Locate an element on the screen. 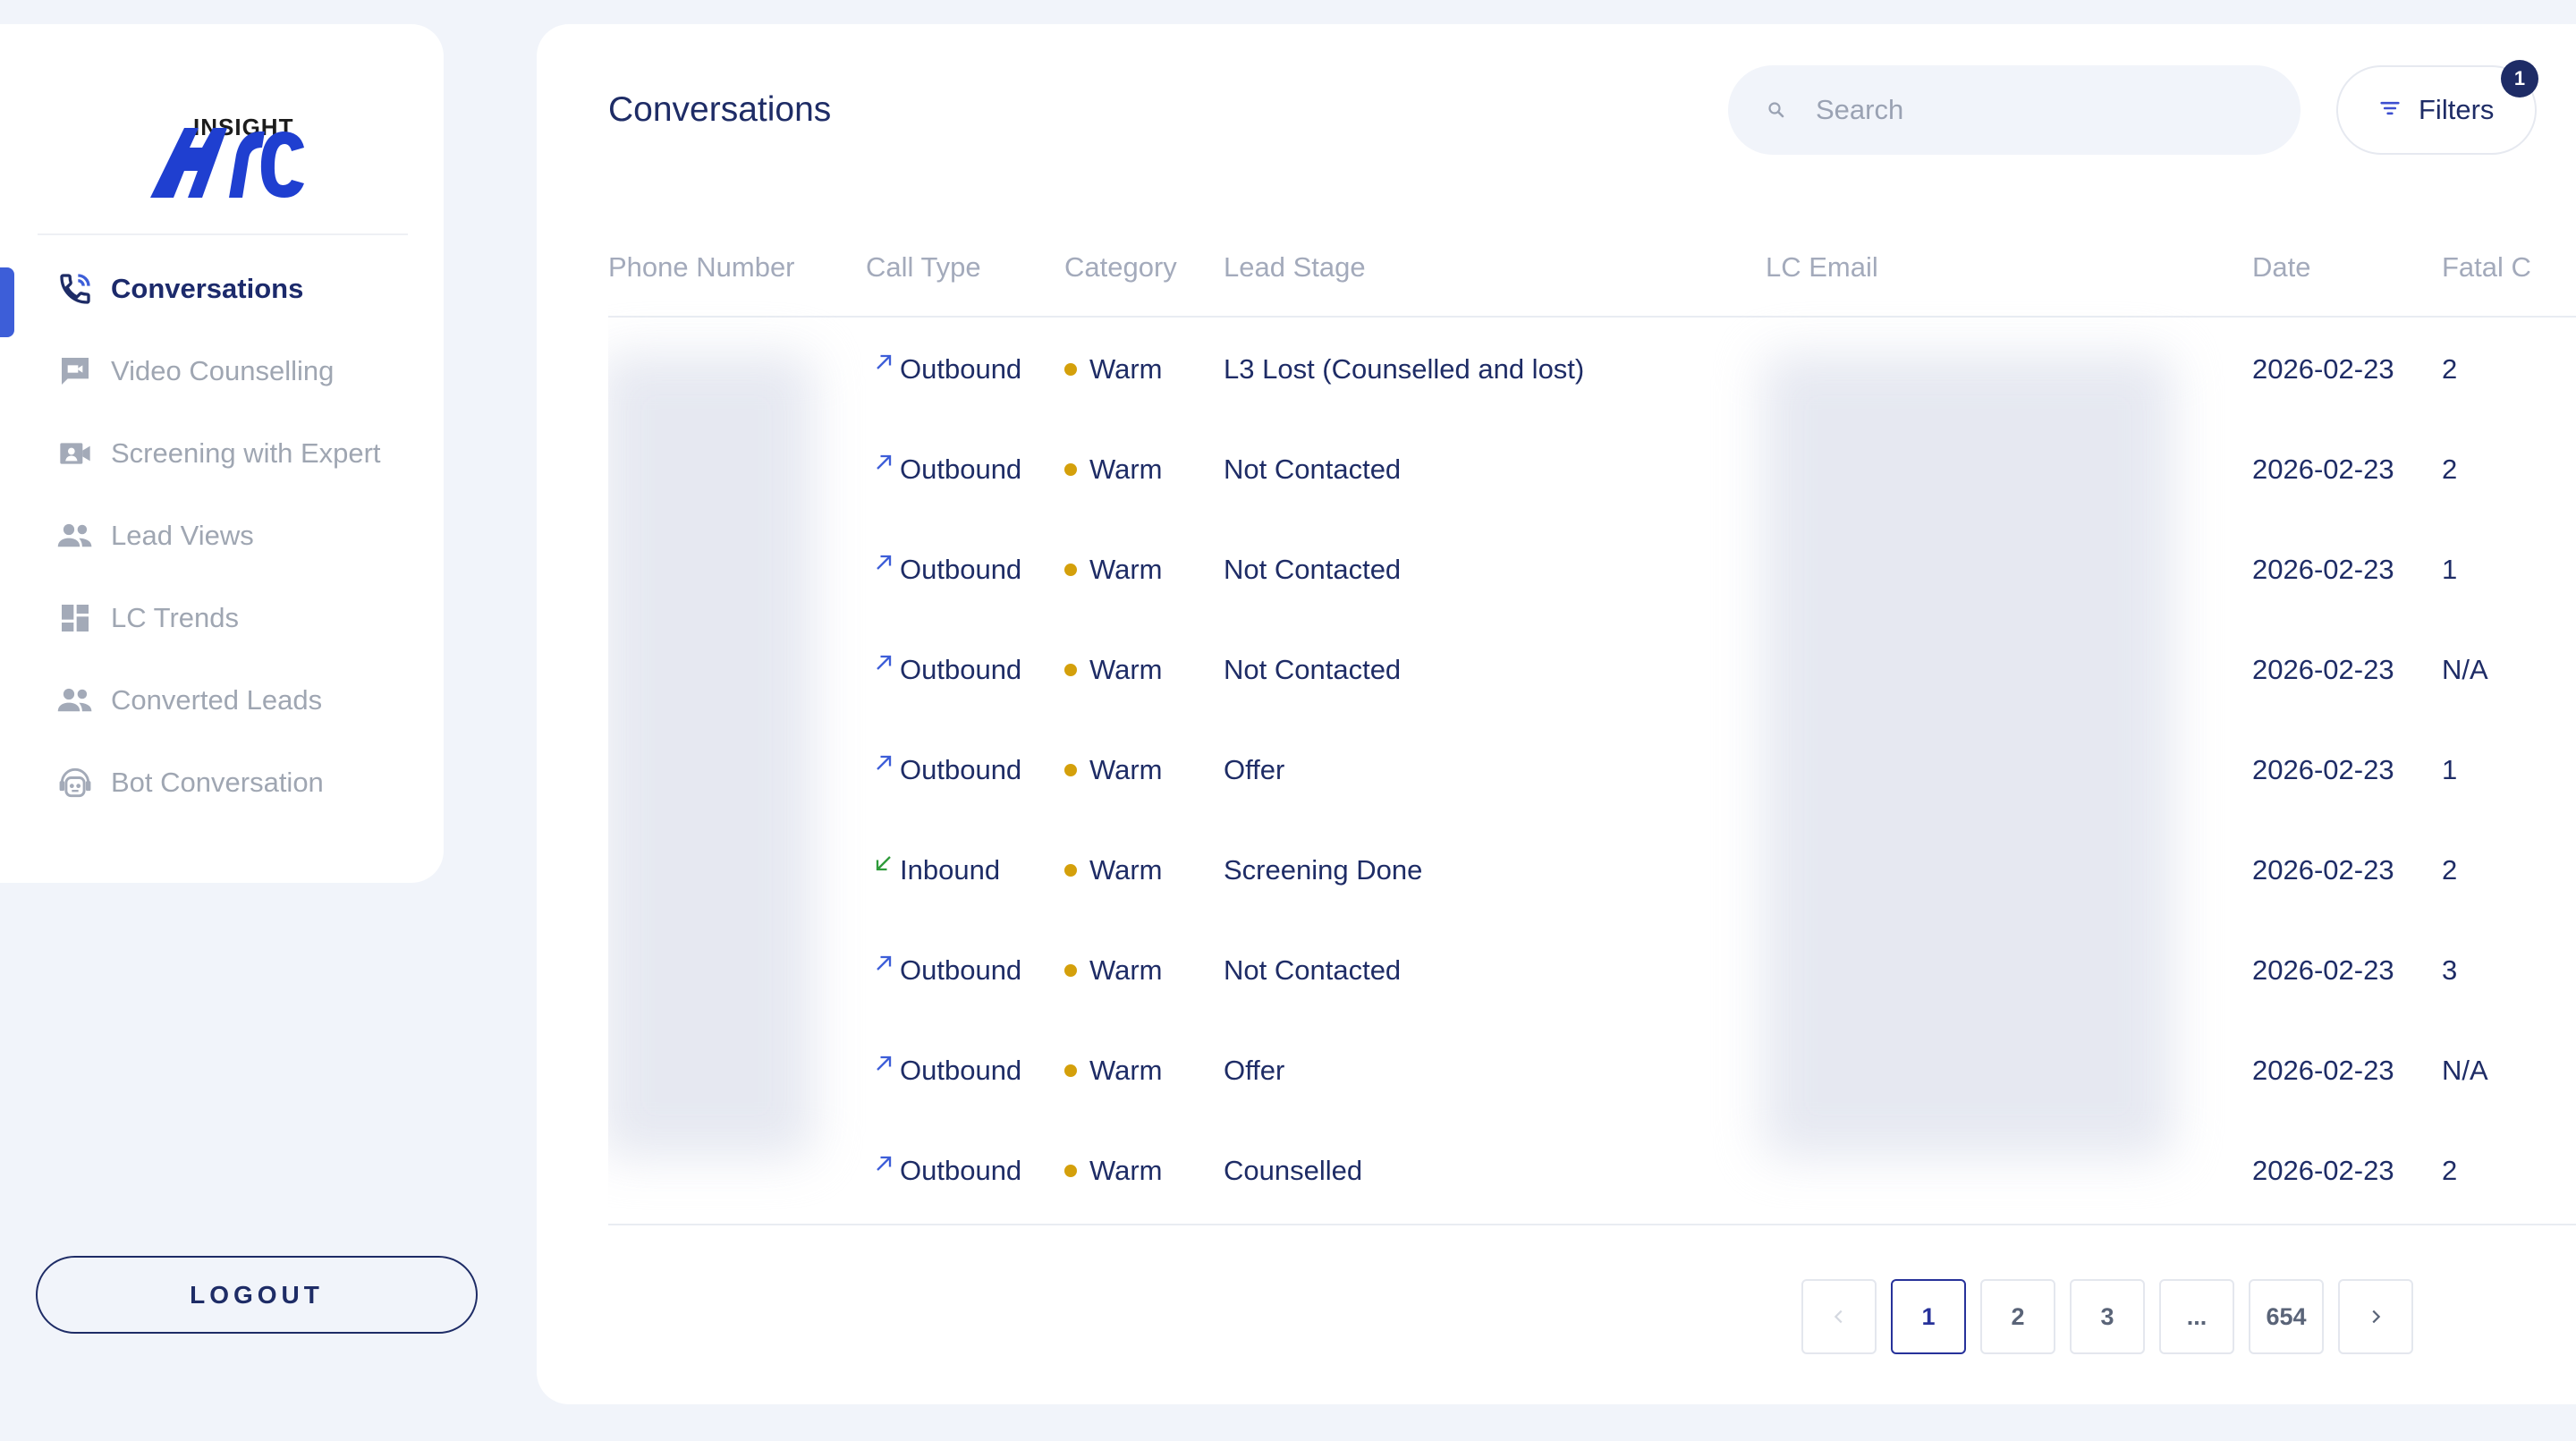  table-row: Outbound Warm Offer 2026-02-23 1 is located at coordinates (1592, 770).